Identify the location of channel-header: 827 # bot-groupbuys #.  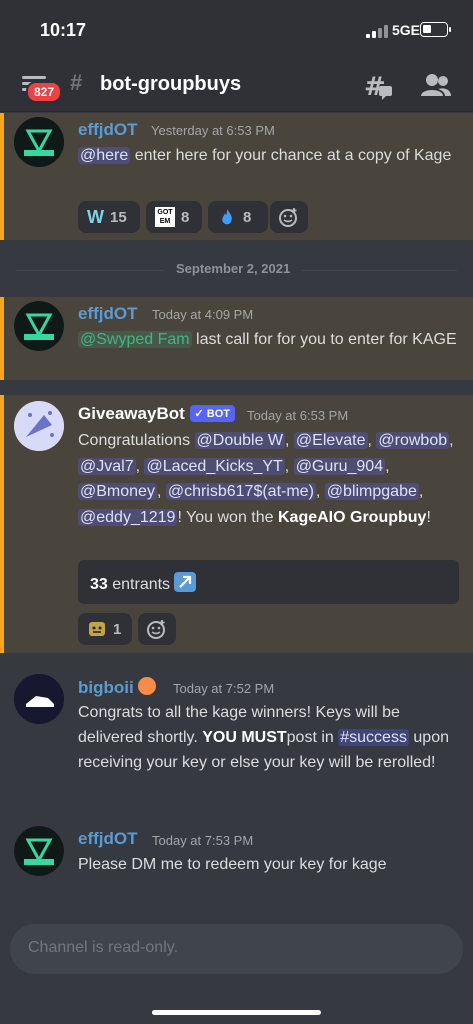
(236, 86).